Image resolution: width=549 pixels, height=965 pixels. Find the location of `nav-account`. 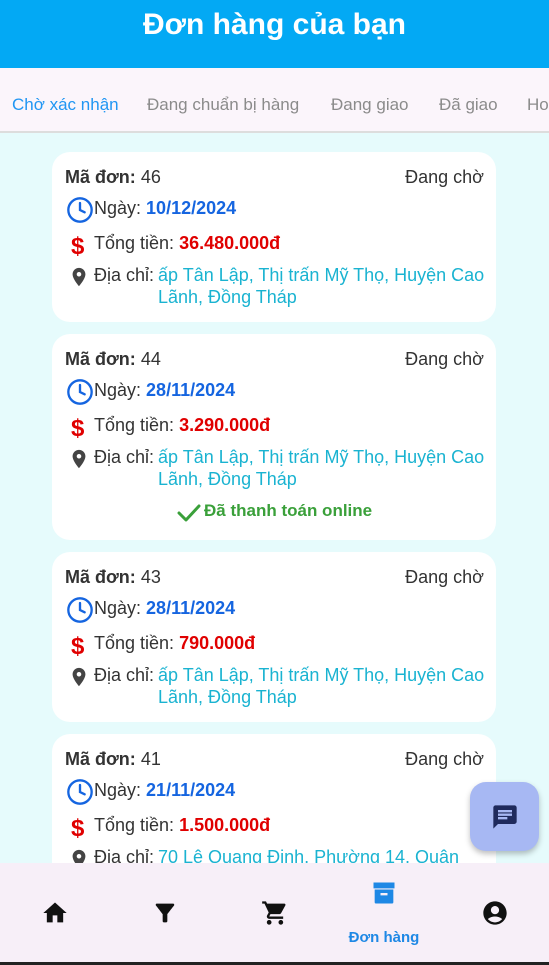

nav-account is located at coordinates (494, 913).